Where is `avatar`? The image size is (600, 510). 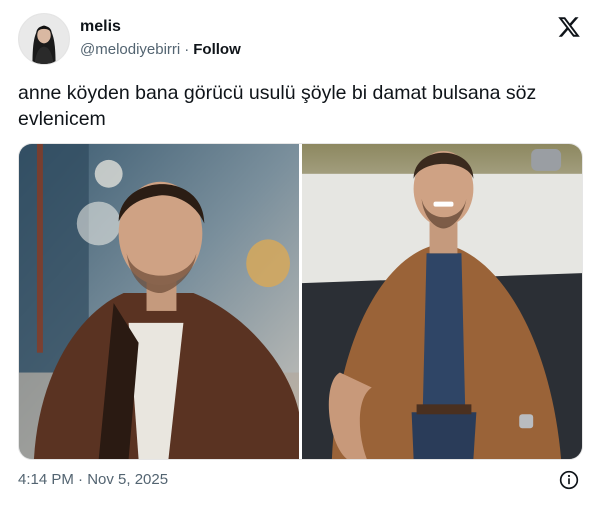 avatar is located at coordinates (44, 39).